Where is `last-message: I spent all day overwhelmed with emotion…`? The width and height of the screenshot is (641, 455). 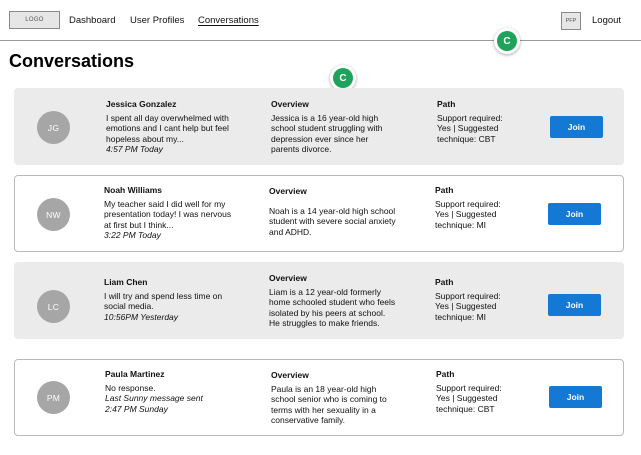
last-message: I spent all day overwhelmed with emotion… is located at coordinates (167, 128).